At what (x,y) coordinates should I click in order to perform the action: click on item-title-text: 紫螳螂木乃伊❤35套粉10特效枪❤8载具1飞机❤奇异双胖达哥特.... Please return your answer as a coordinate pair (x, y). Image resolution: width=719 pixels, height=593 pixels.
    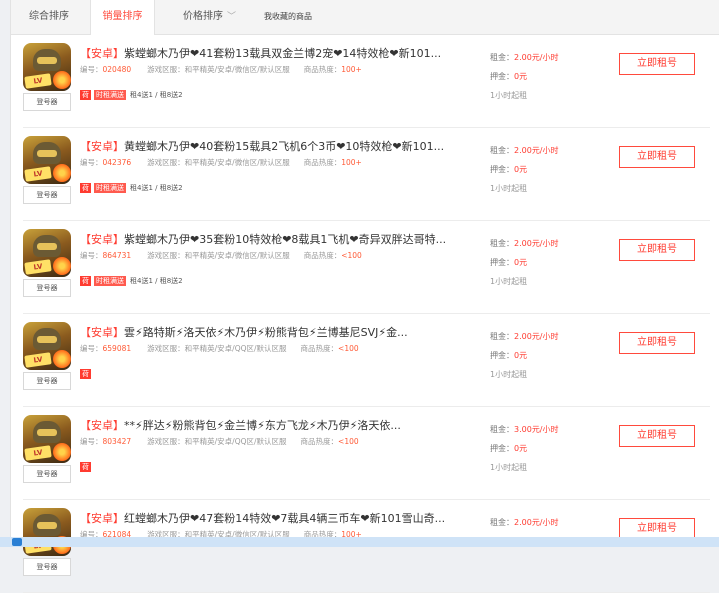
    Looking at the image, I should click on (285, 239).